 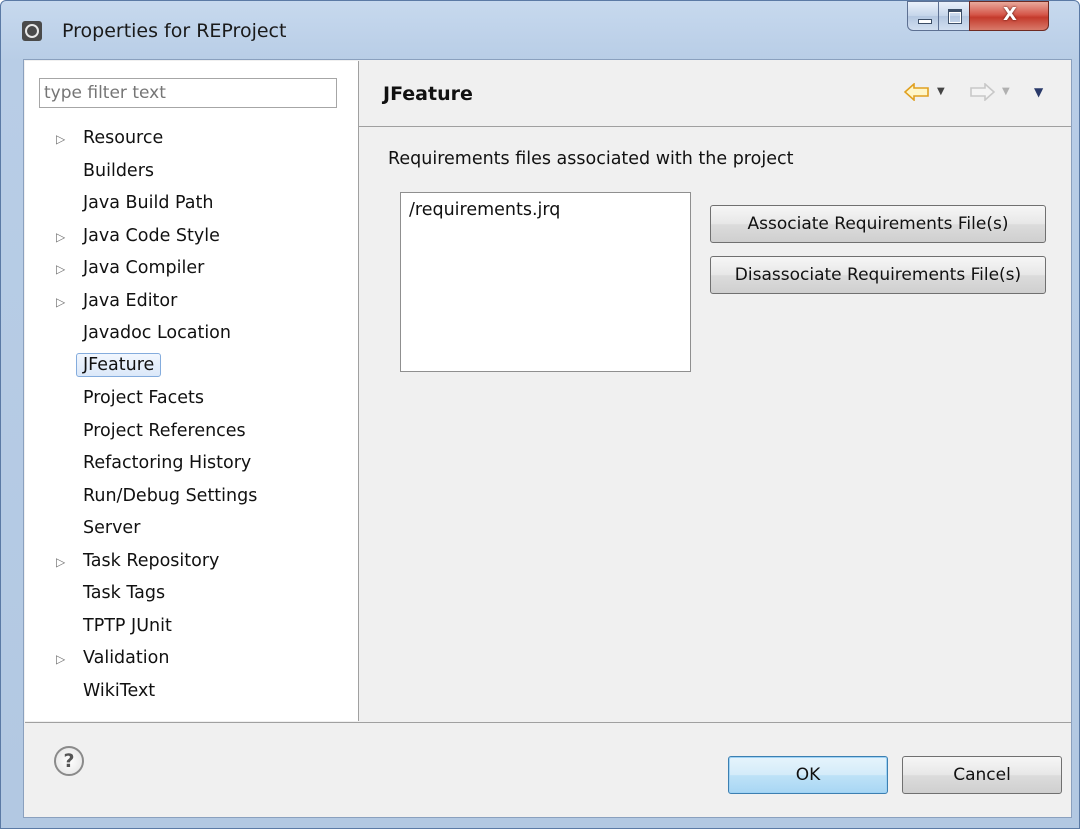 What do you see at coordinates (941, 91) in the screenshot?
I see `back-history-dropdown-icon: ▼` at bounding box center [941, 91].